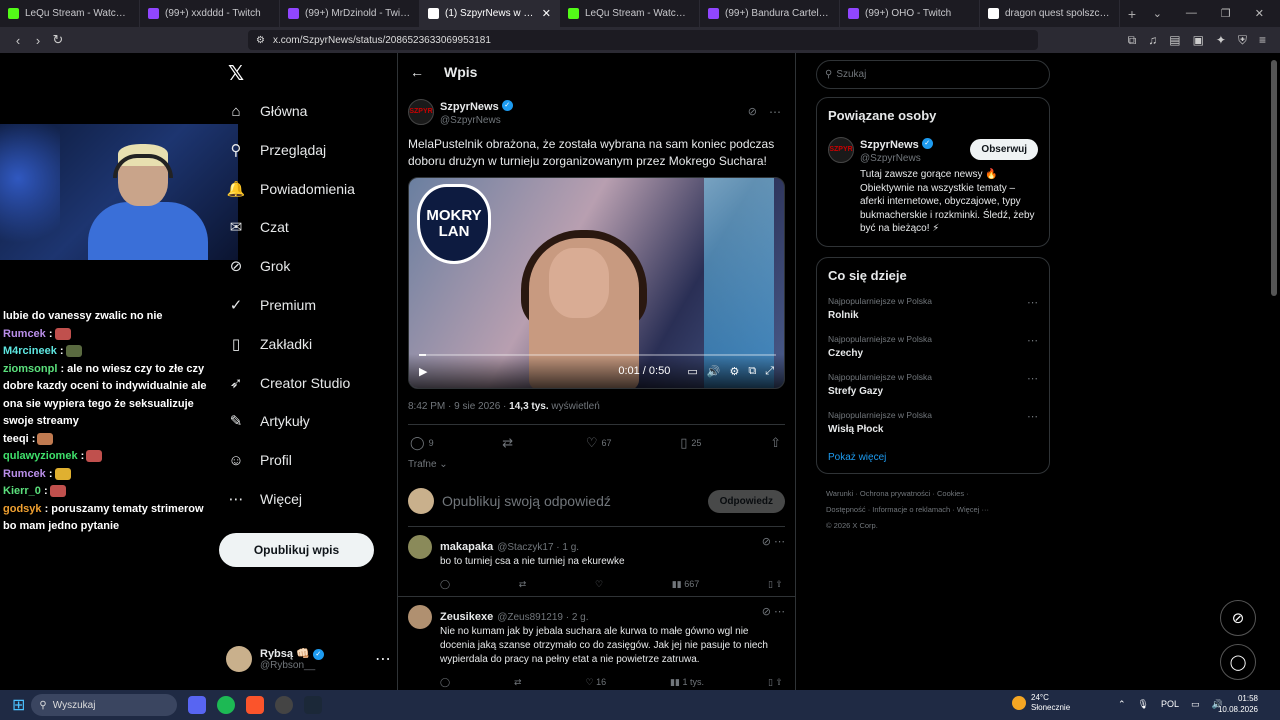 This screenshot has height=720, width=1280. I want to click on play-icon: ▶, so click(423, 371).